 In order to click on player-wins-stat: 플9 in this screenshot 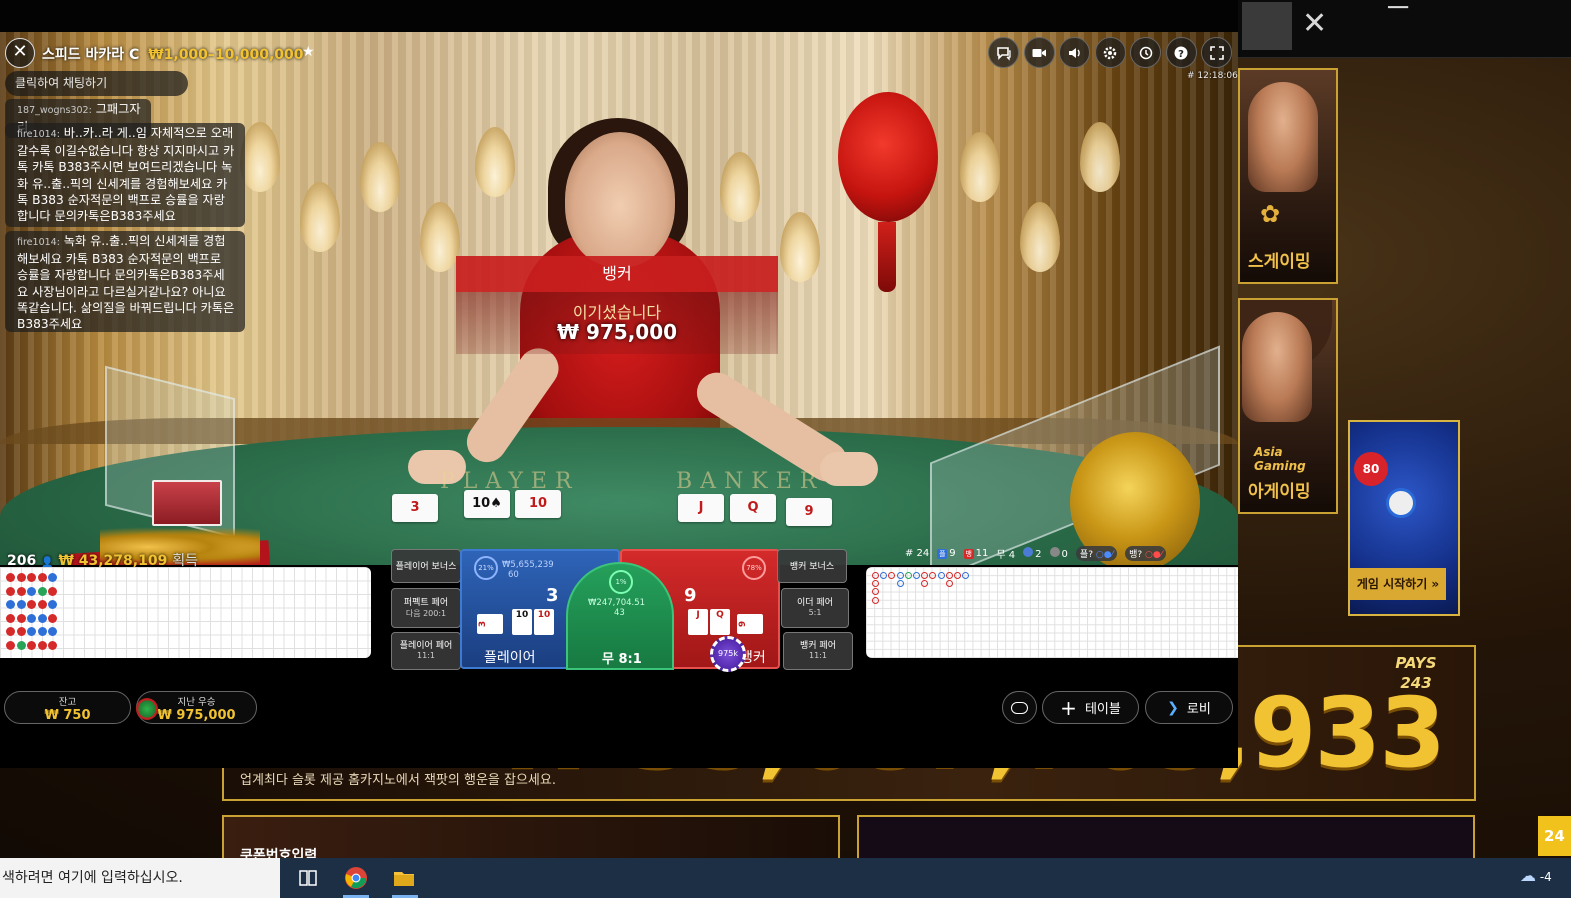, I will do `click(946, 553)`.